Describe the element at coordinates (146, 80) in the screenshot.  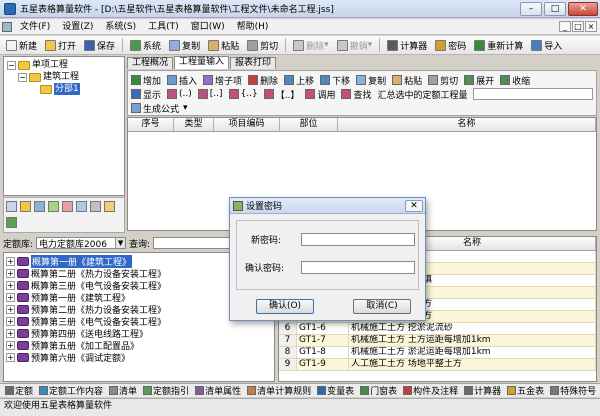
I see `toolbox-button-0: 增加` at that location.